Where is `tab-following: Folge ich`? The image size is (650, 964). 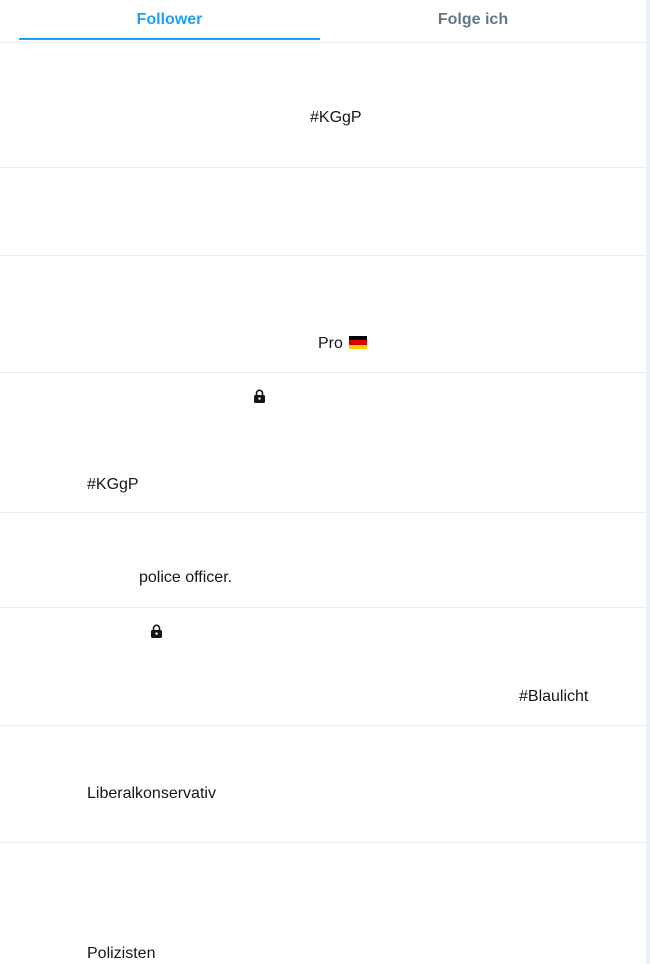 tab-following: Folge ich is located at coordinates (473, 20).